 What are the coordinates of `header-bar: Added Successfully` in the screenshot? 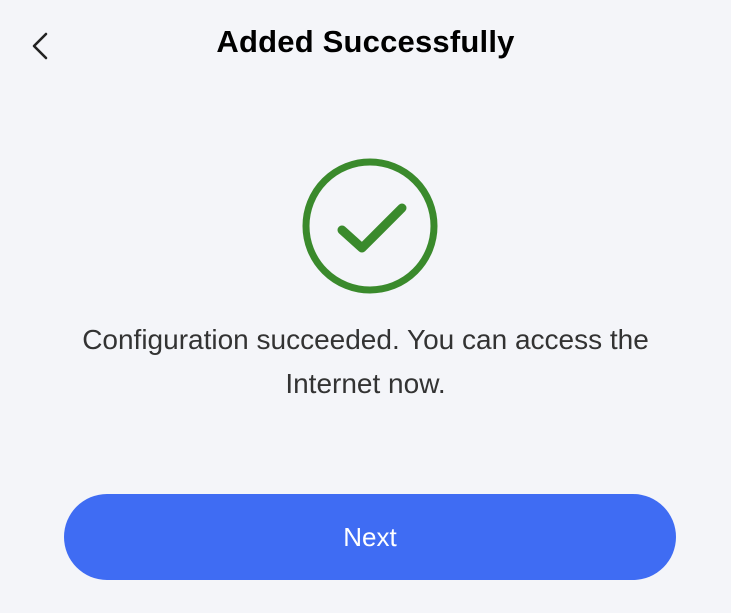 It's located at (365, 45).